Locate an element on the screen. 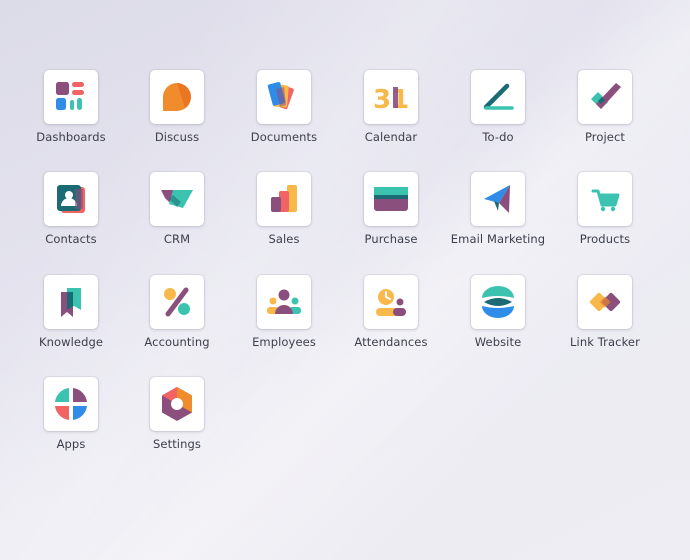 The image size is (690, 560). settings-icon is located at coordinates (177, 404).